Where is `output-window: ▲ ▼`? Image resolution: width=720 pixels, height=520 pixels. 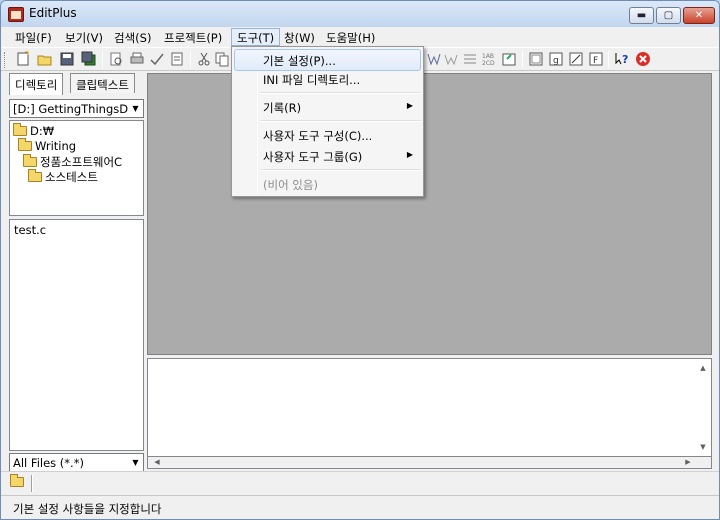 output-window: ▲ ▼ is located at coordinates (429, 407).